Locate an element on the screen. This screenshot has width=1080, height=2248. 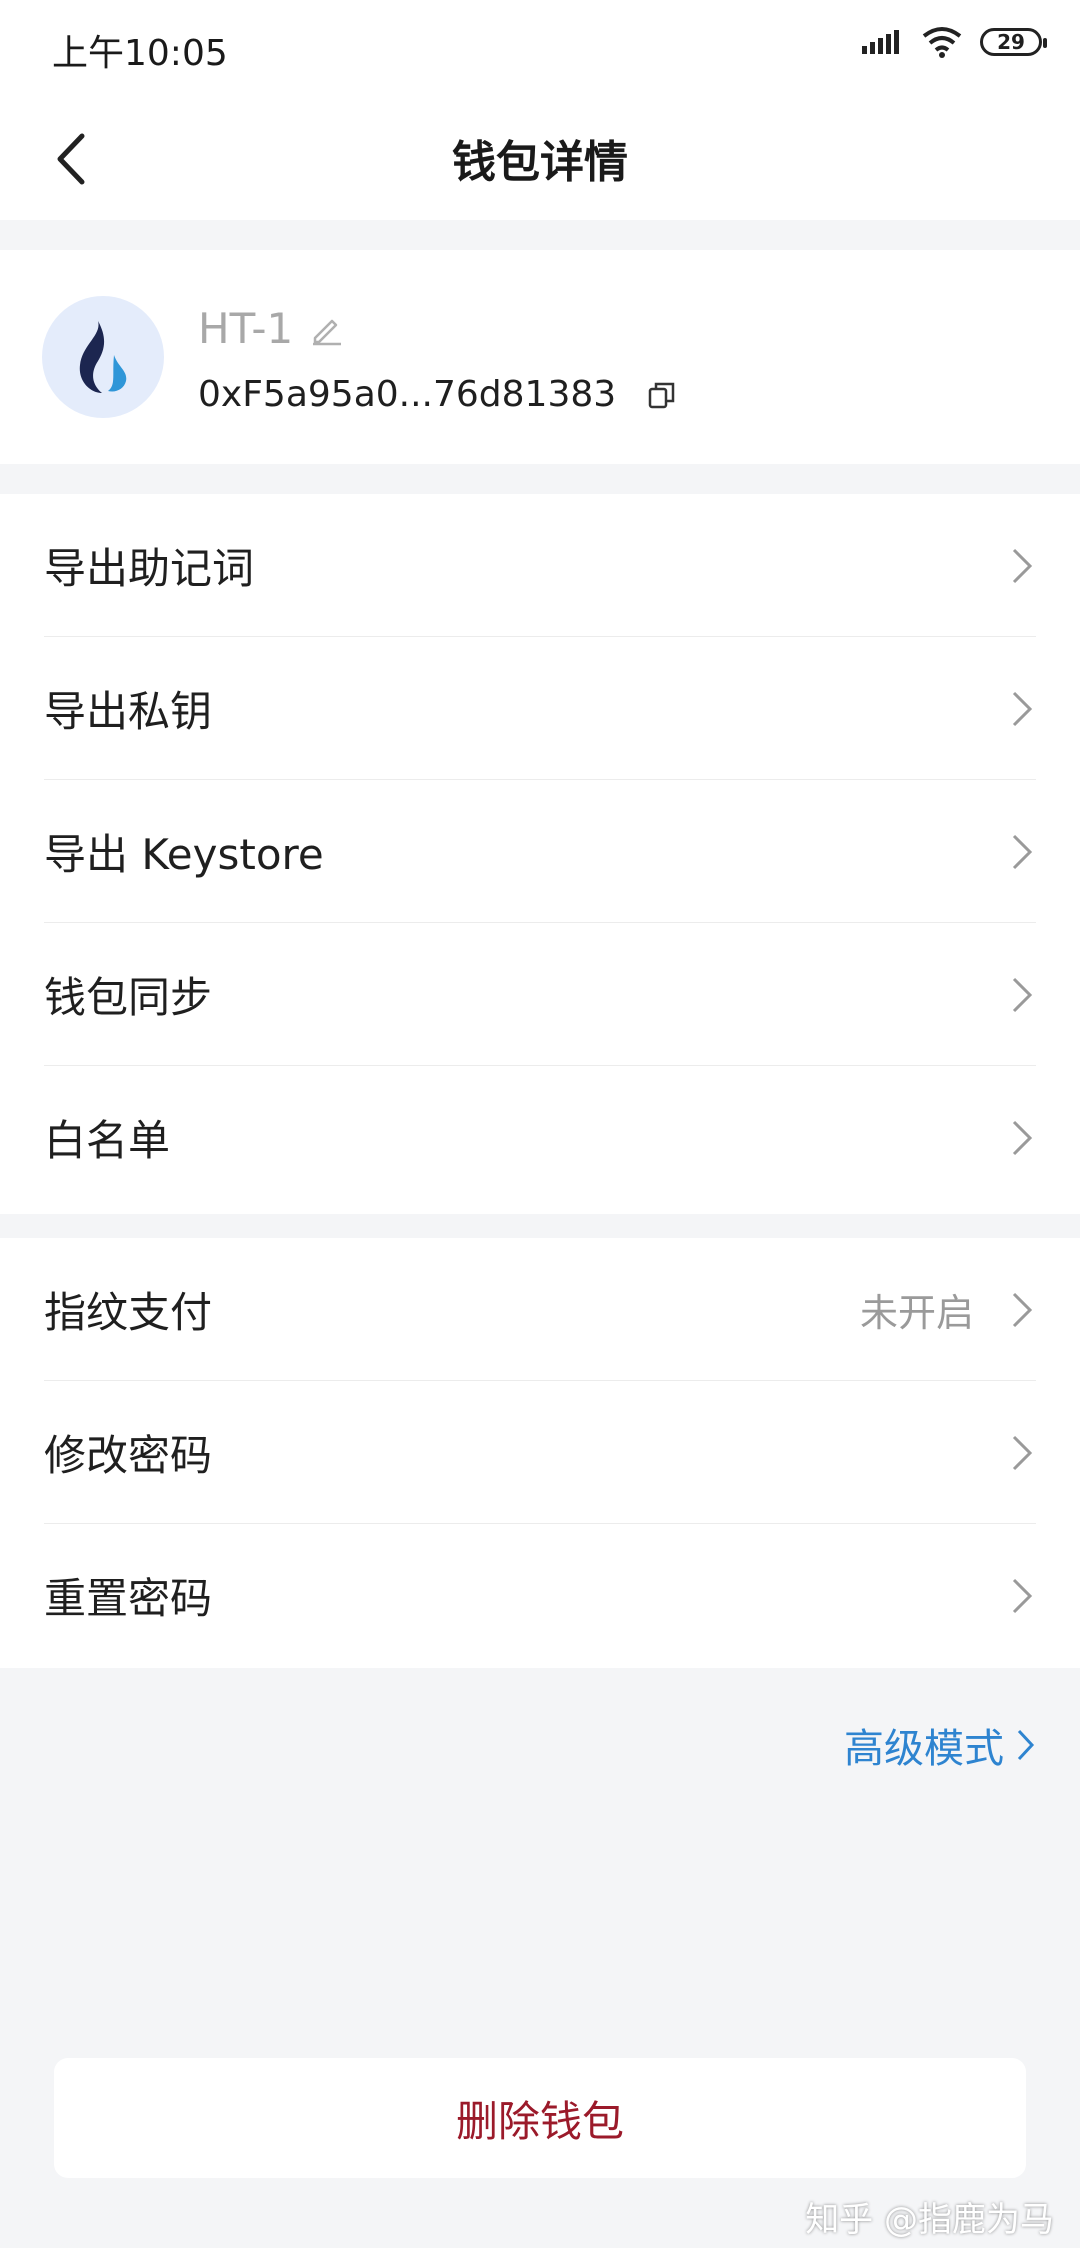
menu-item-label: 指纹支付 is located at coordinates (128, 1312).